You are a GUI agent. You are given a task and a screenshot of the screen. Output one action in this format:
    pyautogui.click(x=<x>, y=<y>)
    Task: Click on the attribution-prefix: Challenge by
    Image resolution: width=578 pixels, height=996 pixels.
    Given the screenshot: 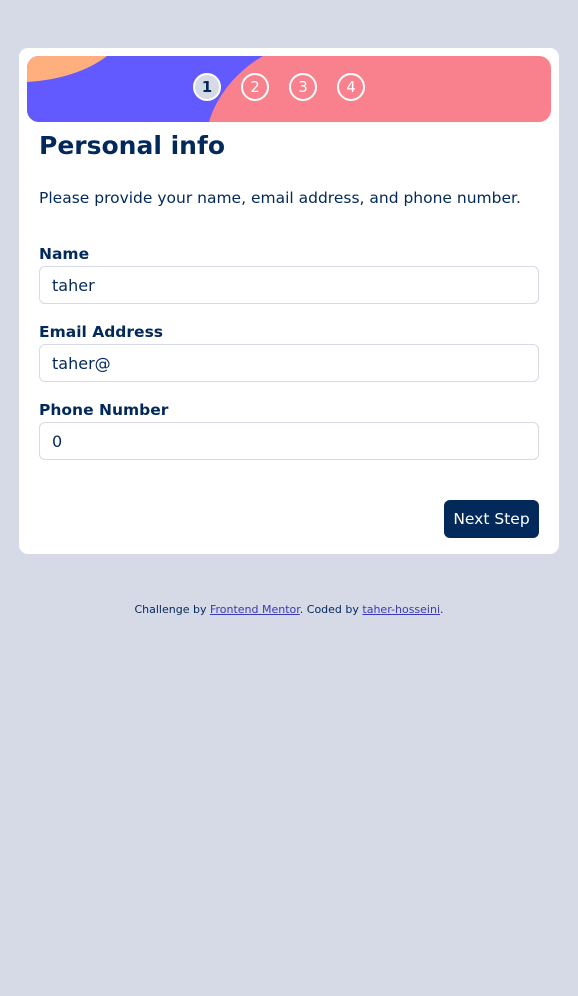 What is the action you would take?
    pyautogui.click(x=170, y=609)
    